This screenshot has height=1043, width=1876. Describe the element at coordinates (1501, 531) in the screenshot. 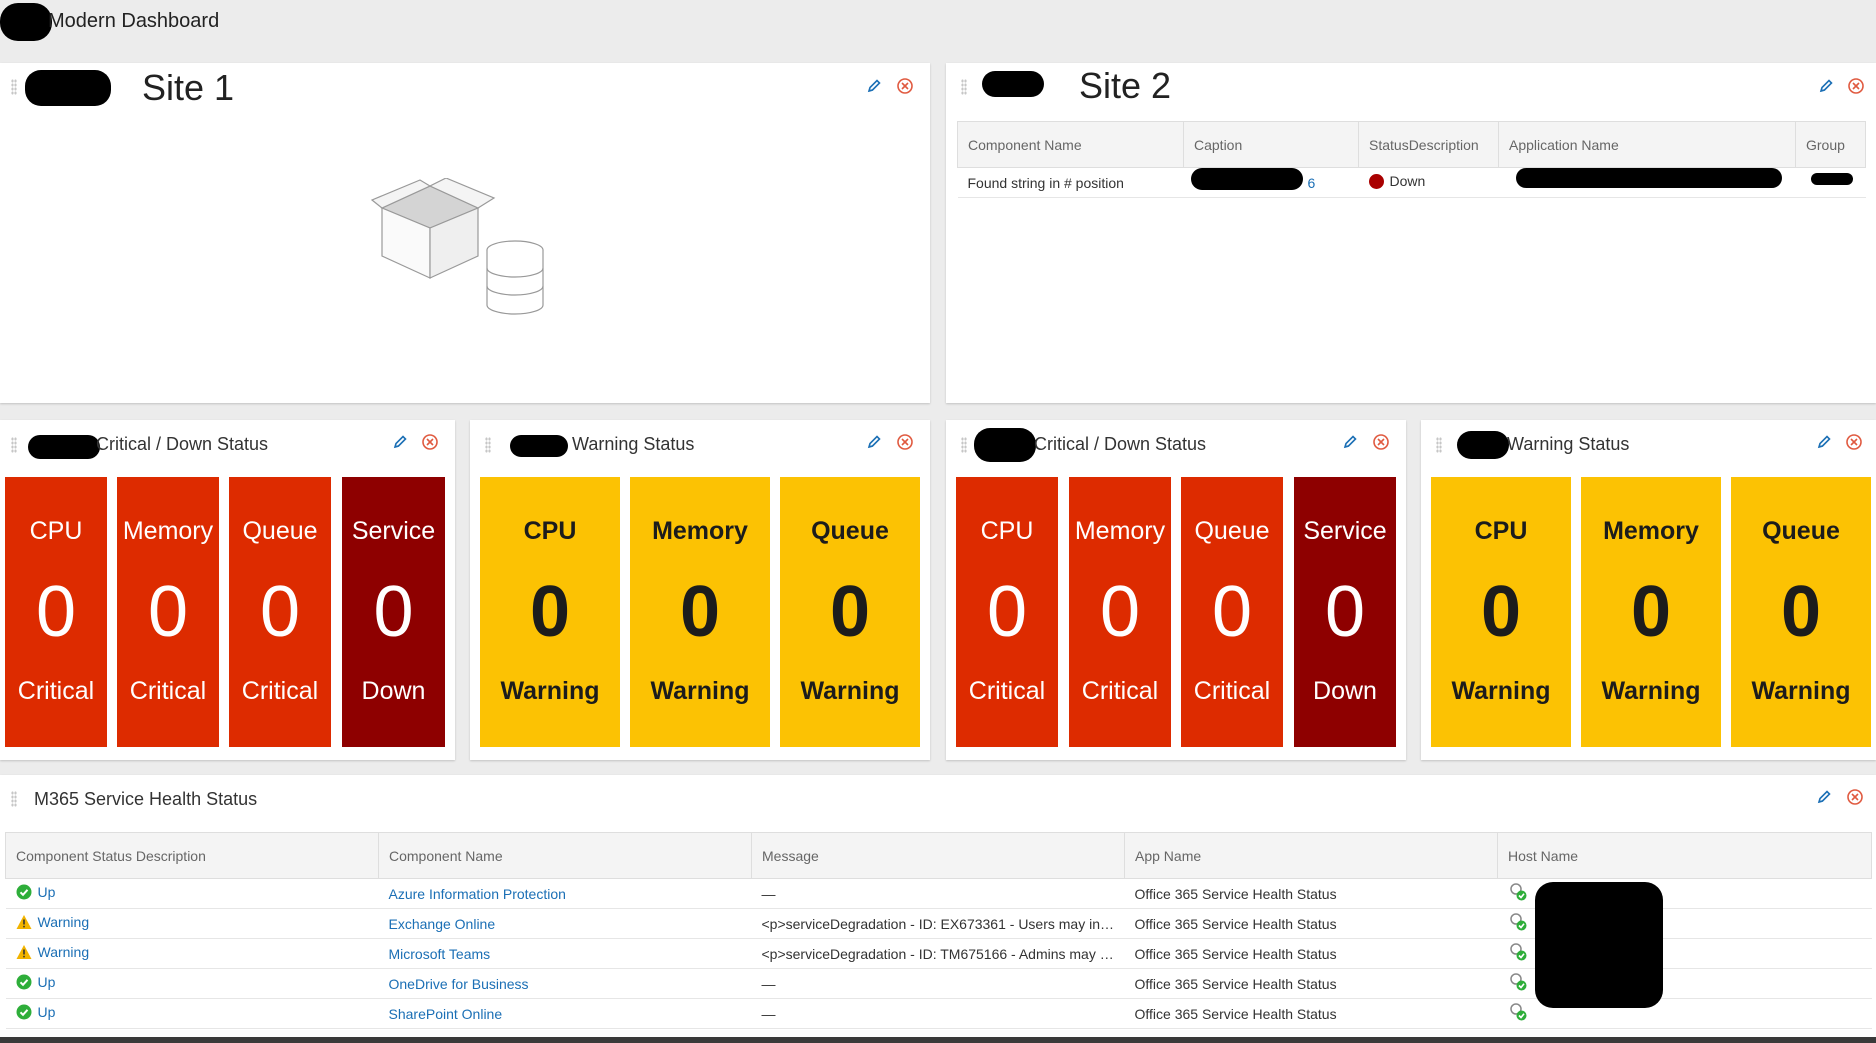

I see `tile-label: CPU` at that location.